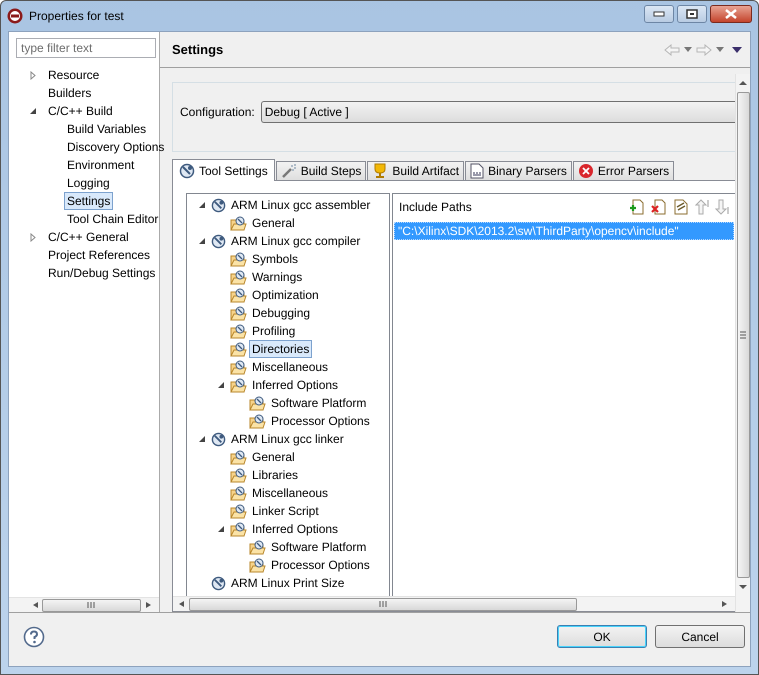 The height and width of the screenshot is (675, 759). Describe the element at coordinates (637, 207) in the screenshot. I see `add-icon` at that location.